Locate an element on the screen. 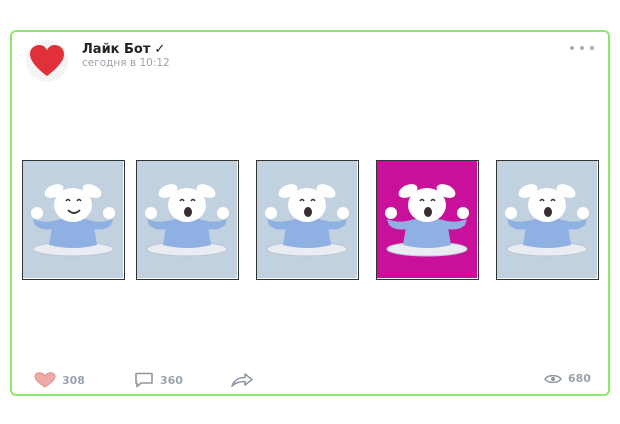 The image size is (620, 424). verified-icon: ✓ is located at coordinates (160, 49).